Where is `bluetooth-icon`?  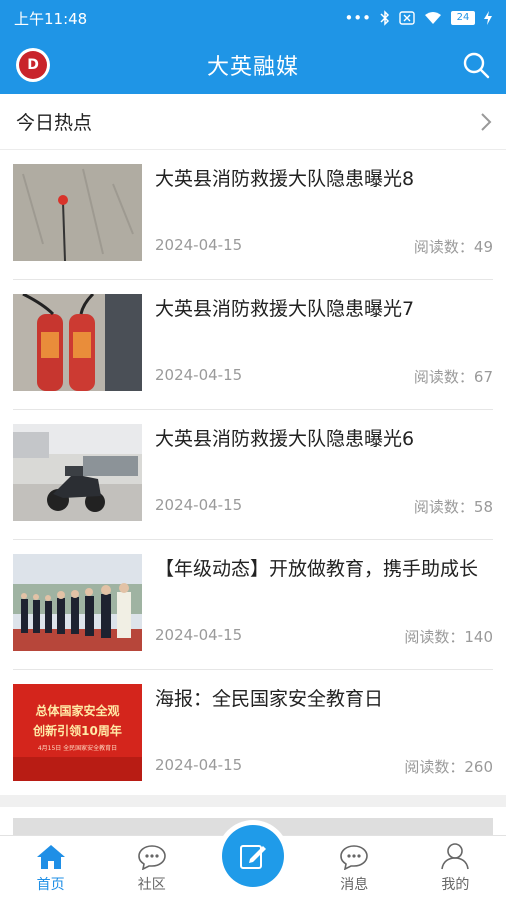
bluetooth-icon is located at coordinates (385, 18).